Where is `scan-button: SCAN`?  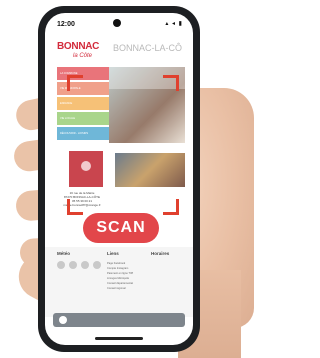 scan-button: SCAN is located at coordinates (121, 228).